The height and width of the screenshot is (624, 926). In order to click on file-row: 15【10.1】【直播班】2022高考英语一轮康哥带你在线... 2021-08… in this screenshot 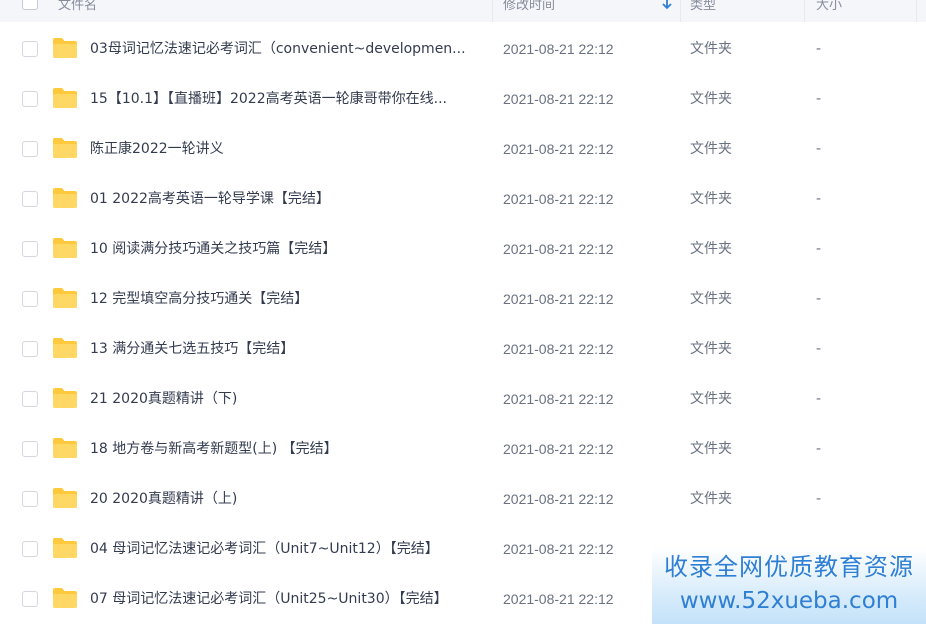, I will do `click(463, 99)`.